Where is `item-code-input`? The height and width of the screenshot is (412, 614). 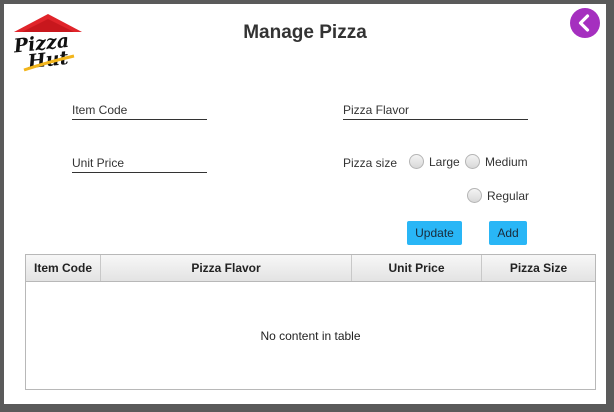
item-code-input is located at coordinates (139, 110).